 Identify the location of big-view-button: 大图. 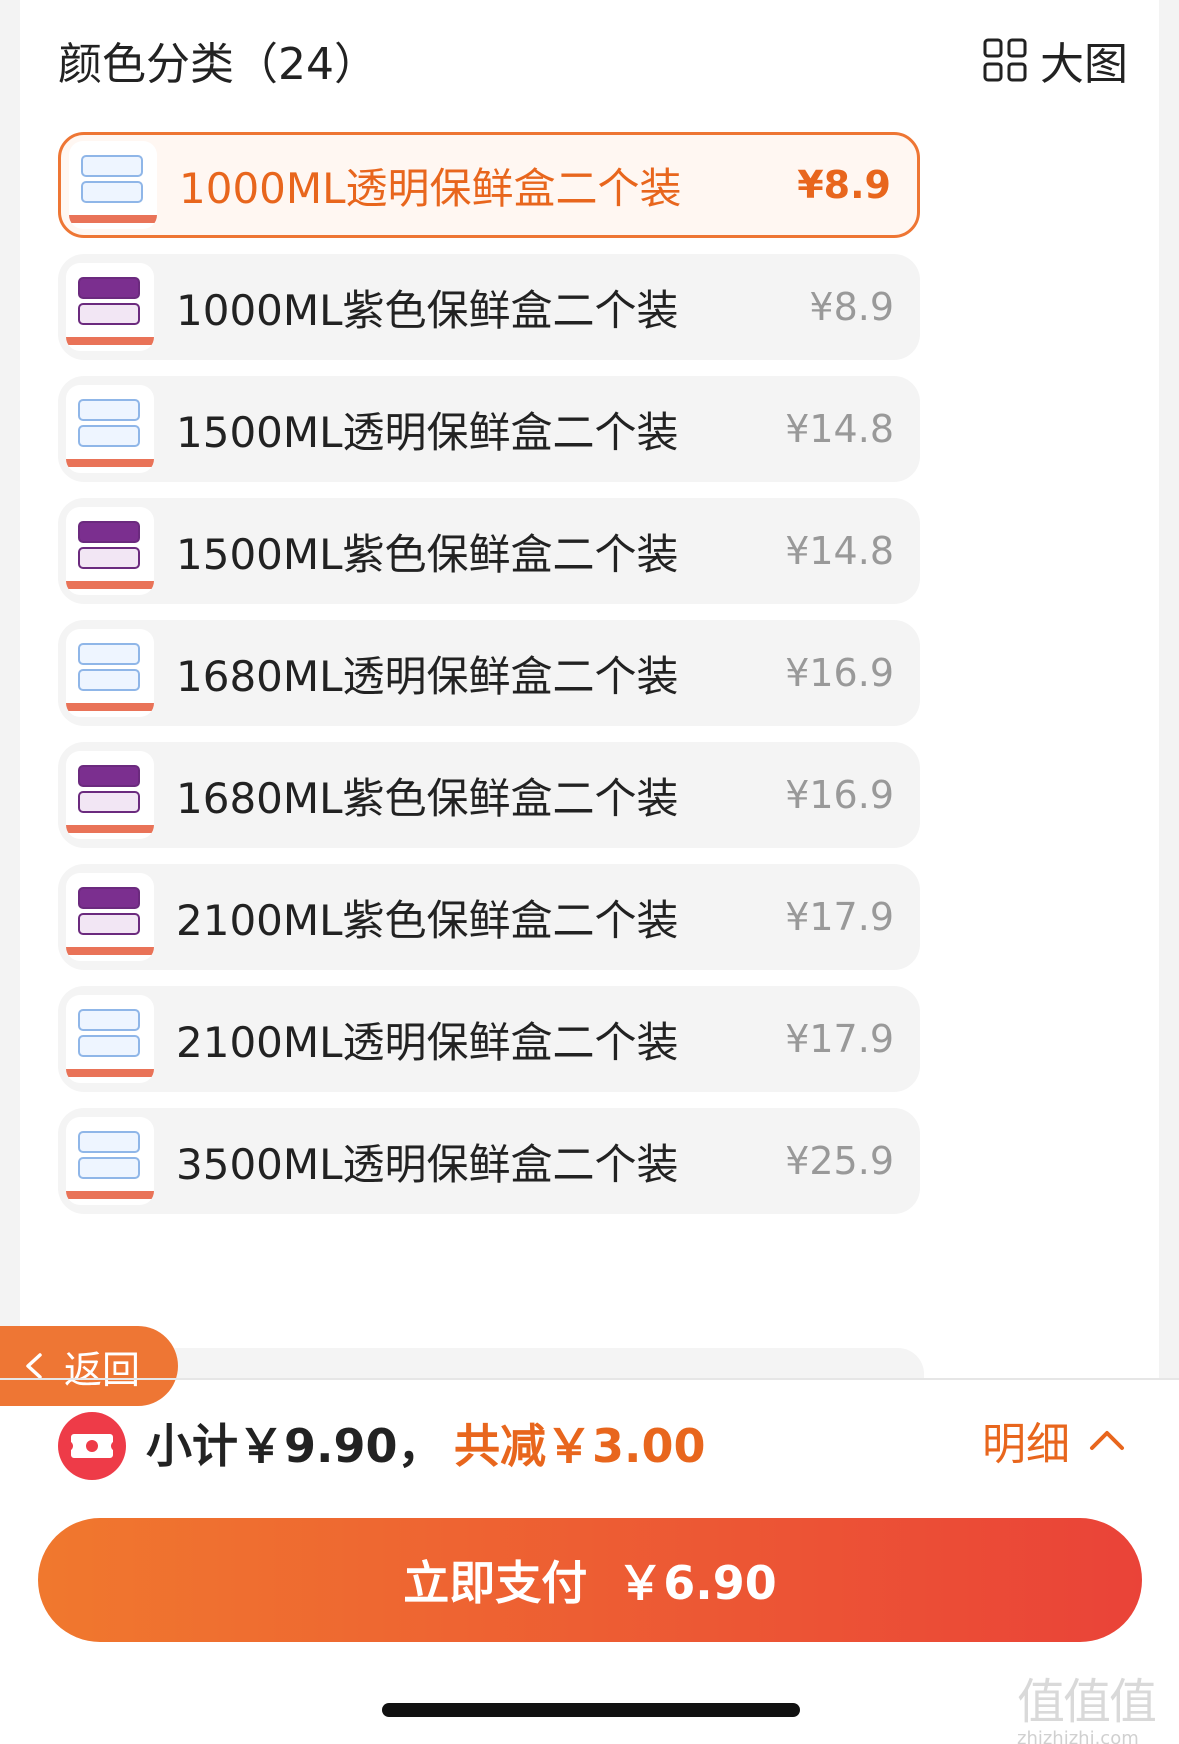
(1055, 60).